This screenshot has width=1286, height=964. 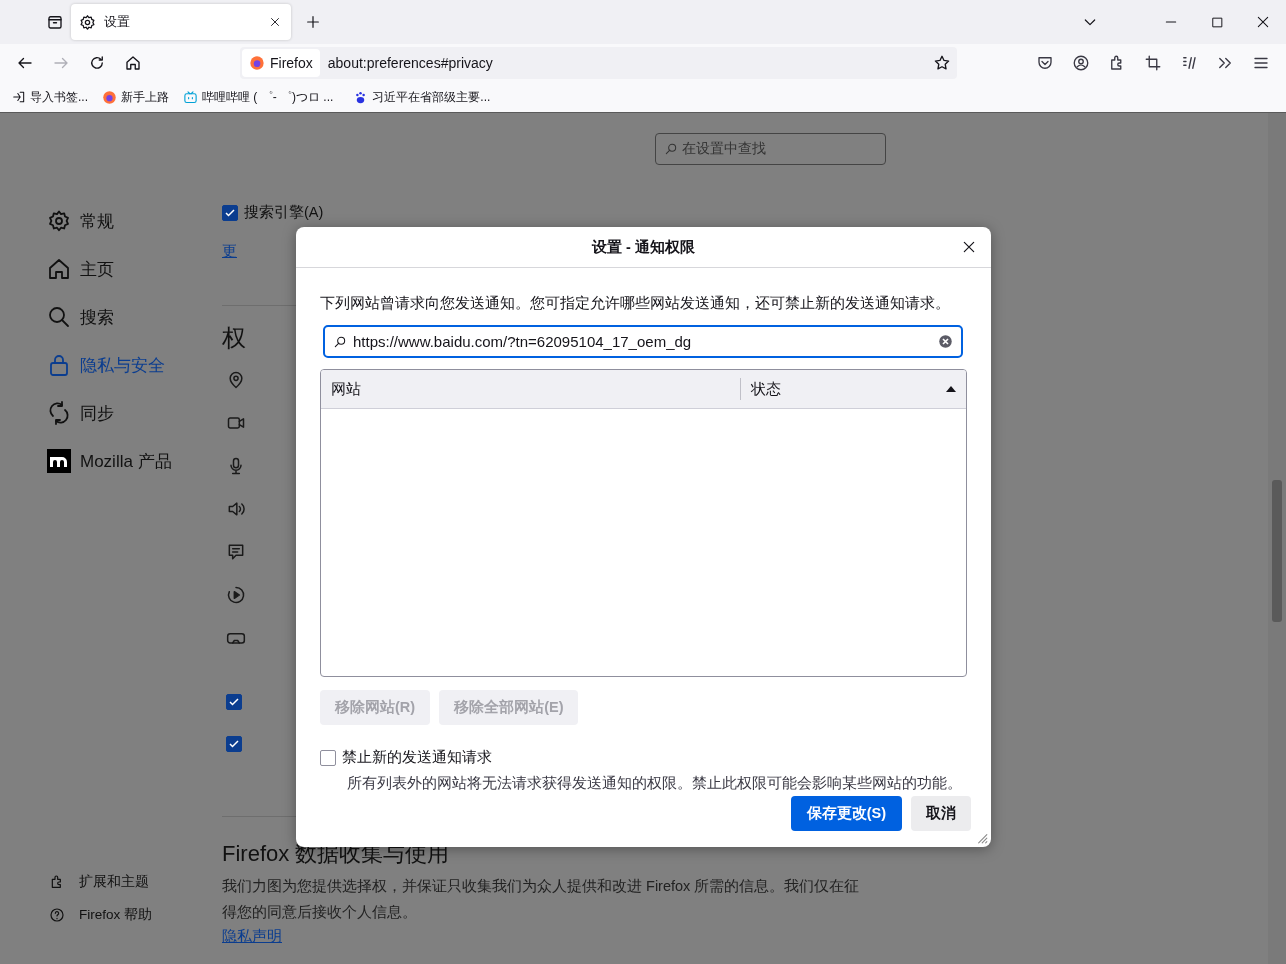 What do you see at coordinates (134, 413) in the screenshot?
I see `sidebar-item: 同步` at bounding box center [134, 413].